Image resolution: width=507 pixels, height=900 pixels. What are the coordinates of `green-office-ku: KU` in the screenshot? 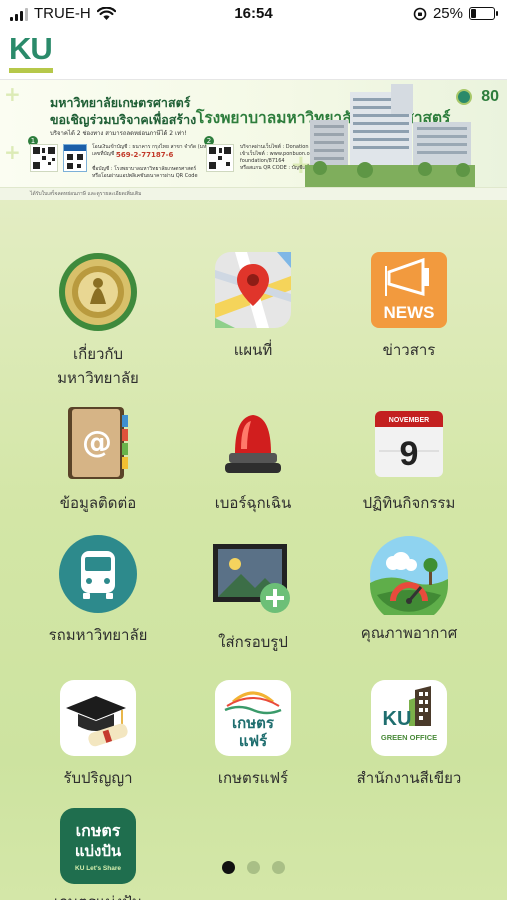 It's located at (397, 719).